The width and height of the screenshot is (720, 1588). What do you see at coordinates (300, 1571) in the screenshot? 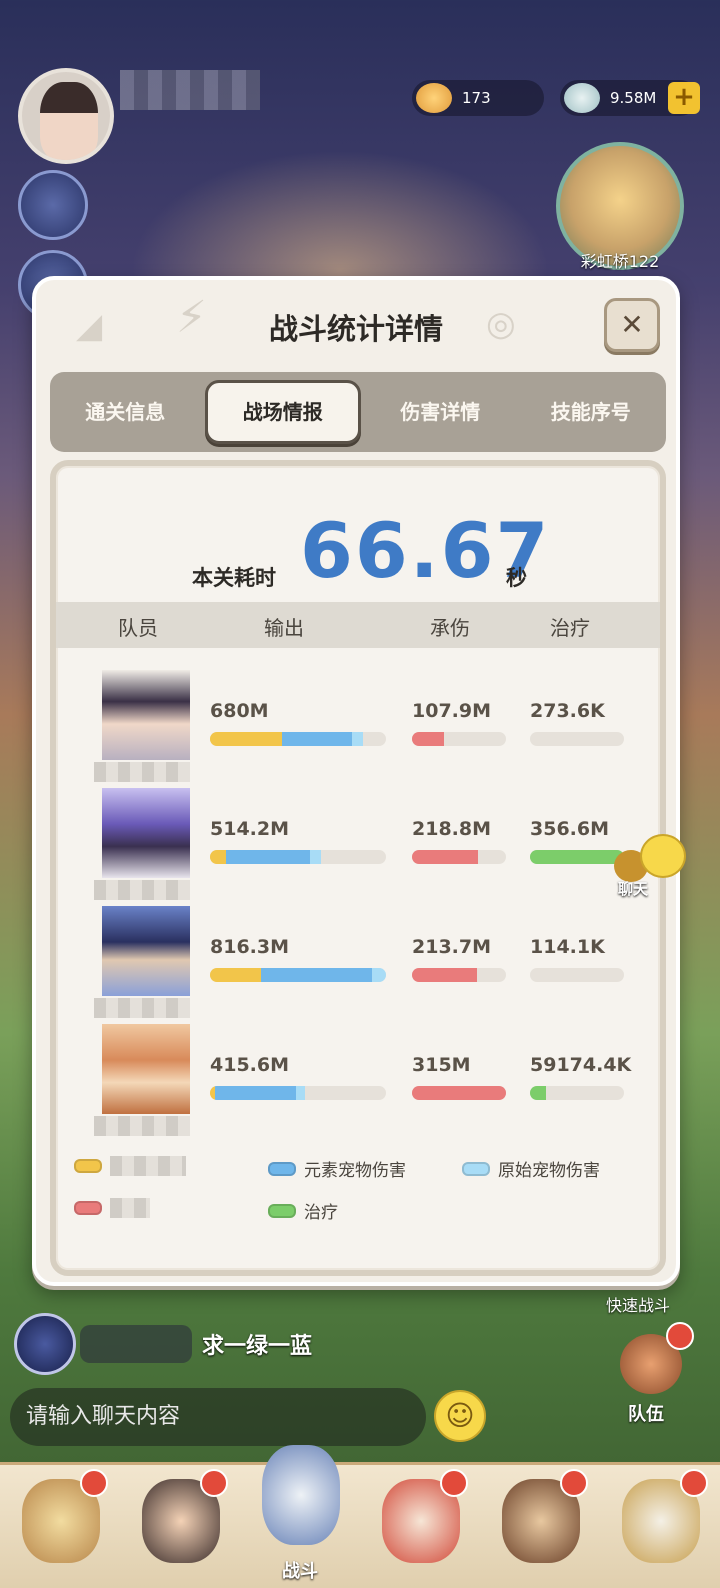
I see `nav-battle-label: 战斗` at bounding box center [300, 1571].